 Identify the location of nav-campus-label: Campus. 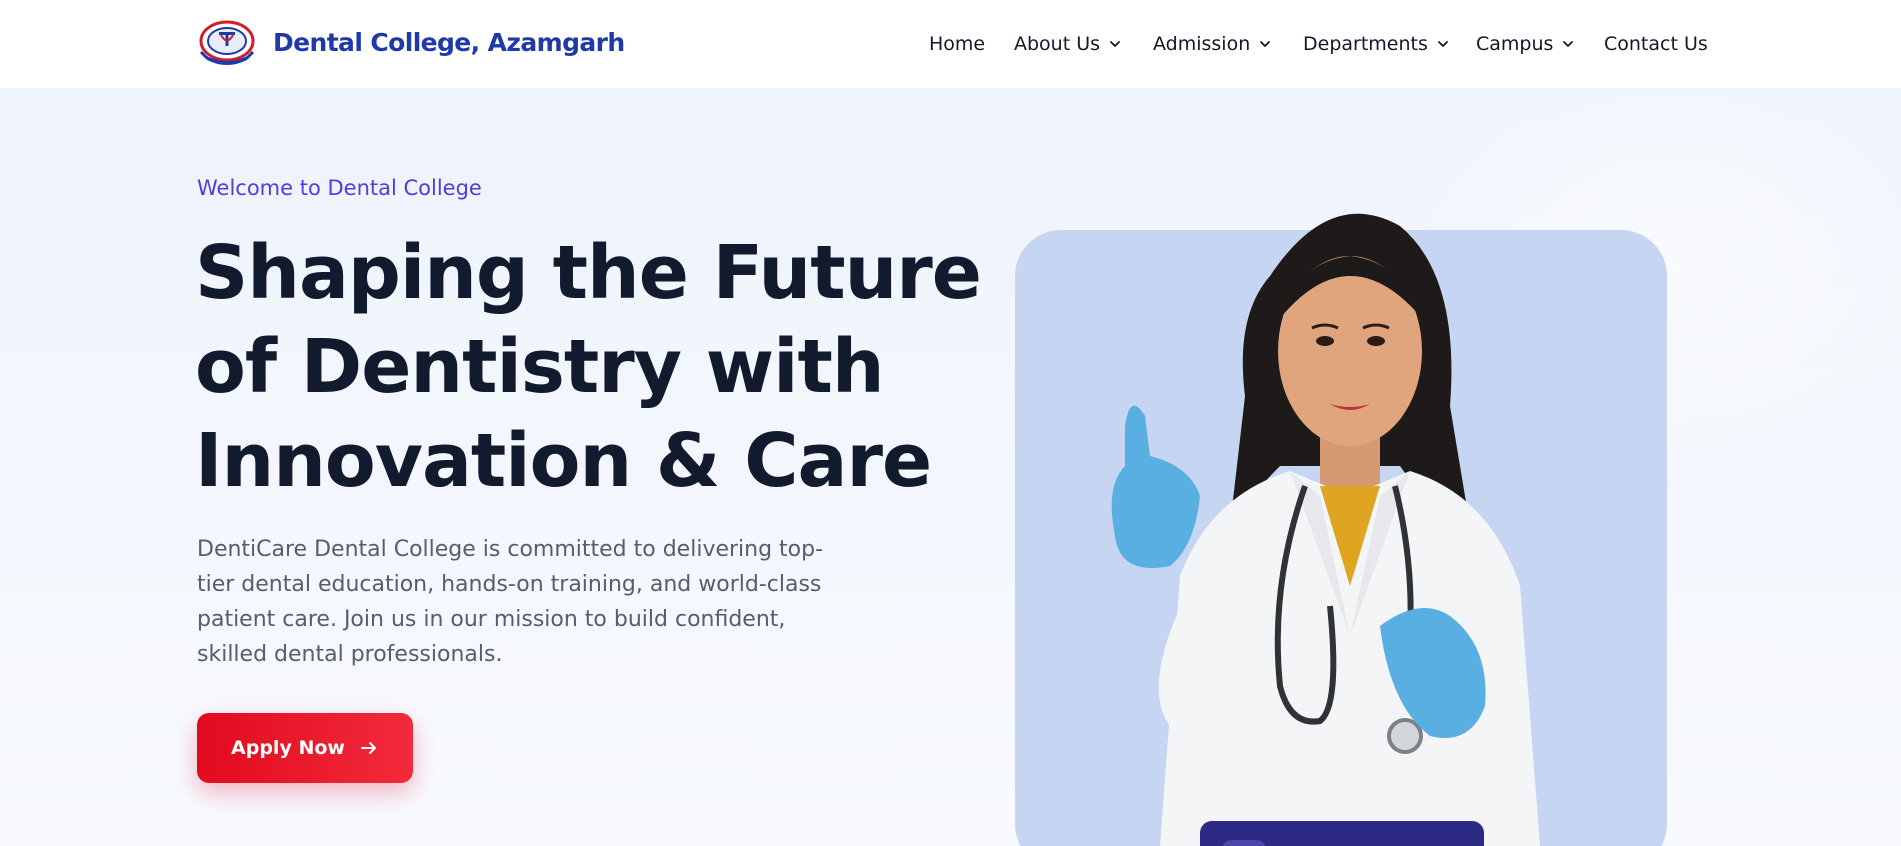
(1515, 44).